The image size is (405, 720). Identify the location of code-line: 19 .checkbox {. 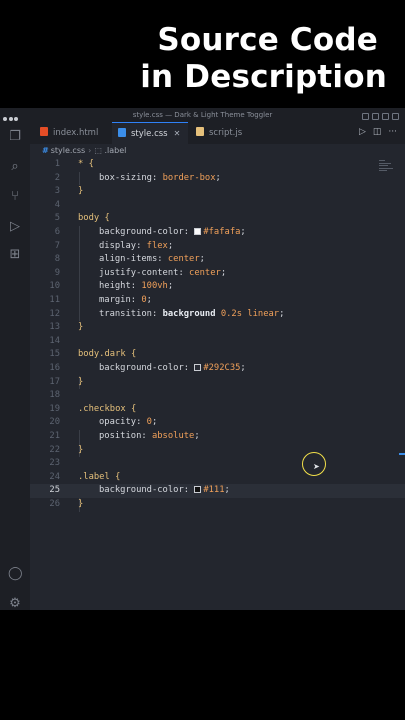
(217, 410).